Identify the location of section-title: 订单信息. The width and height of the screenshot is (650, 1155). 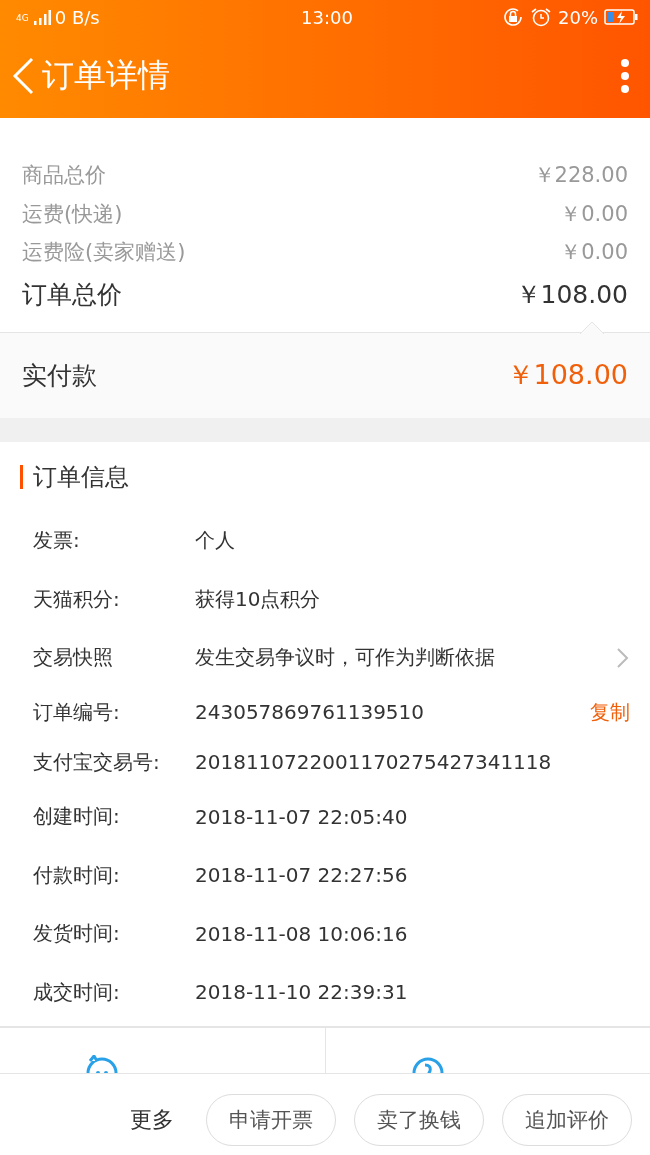
(81, 477).